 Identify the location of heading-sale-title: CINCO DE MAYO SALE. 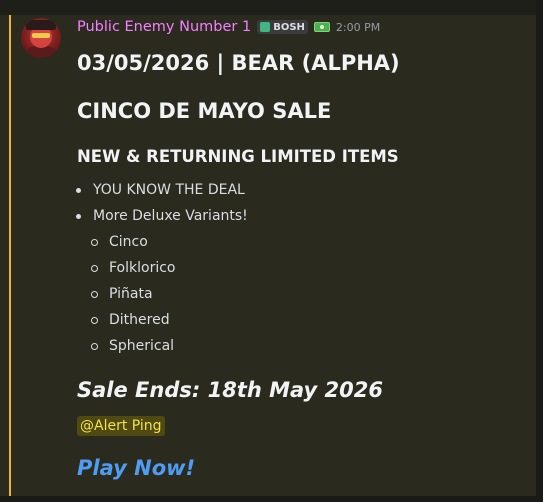
(204, 111).